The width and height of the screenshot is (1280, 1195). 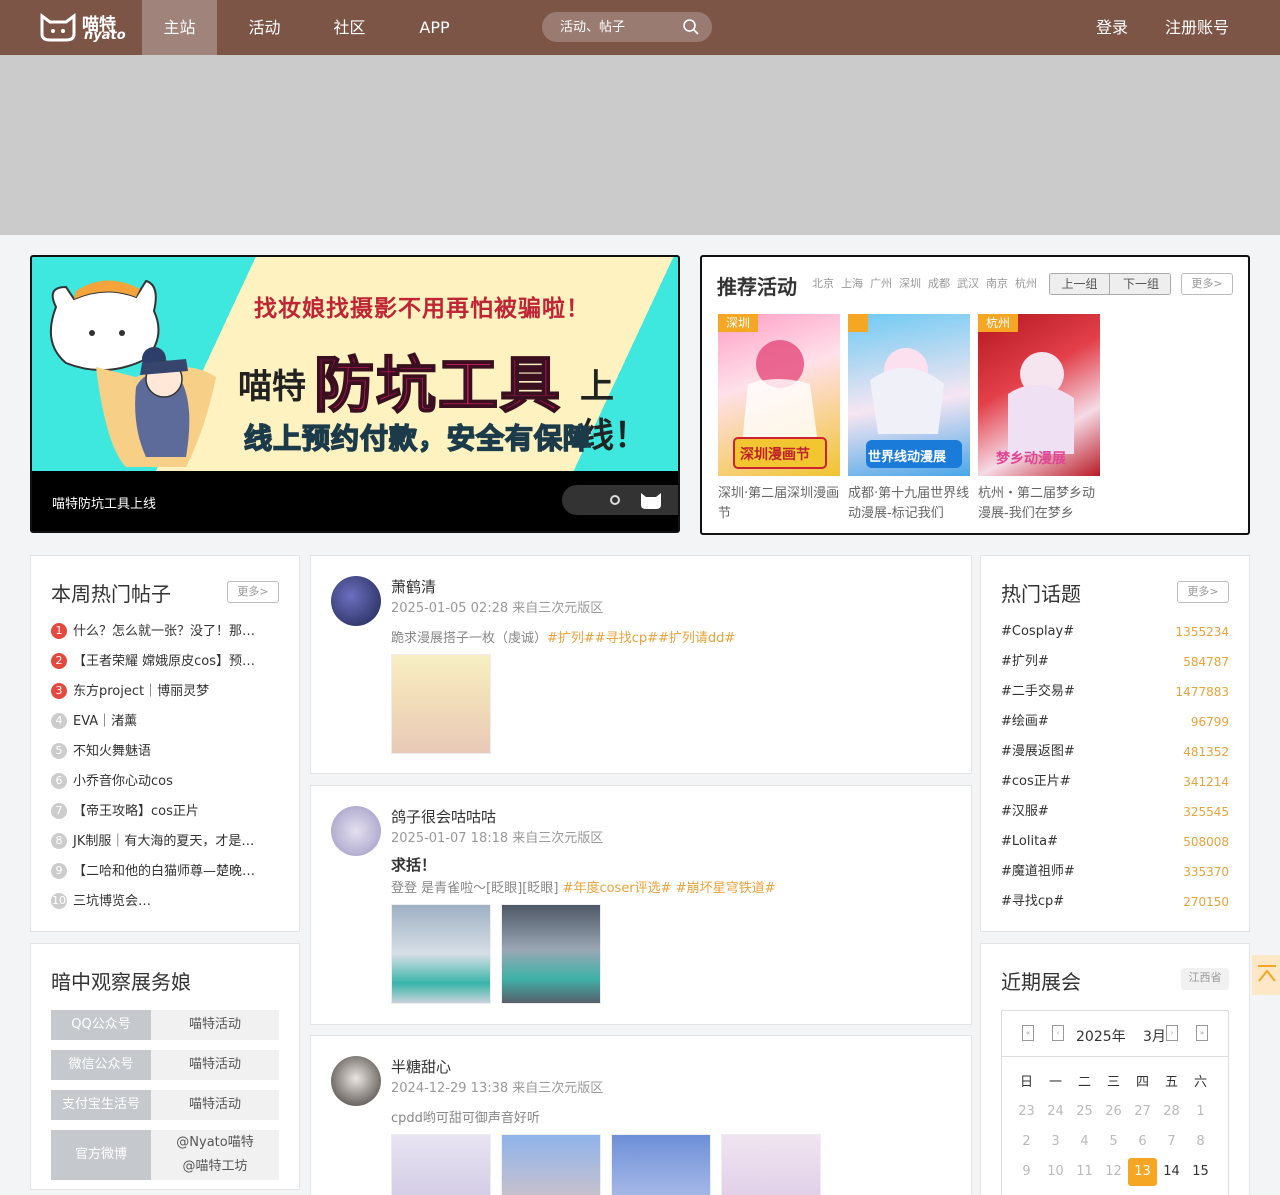 I want to click on calendar-day: 6, so click(x=1142, y=1142).